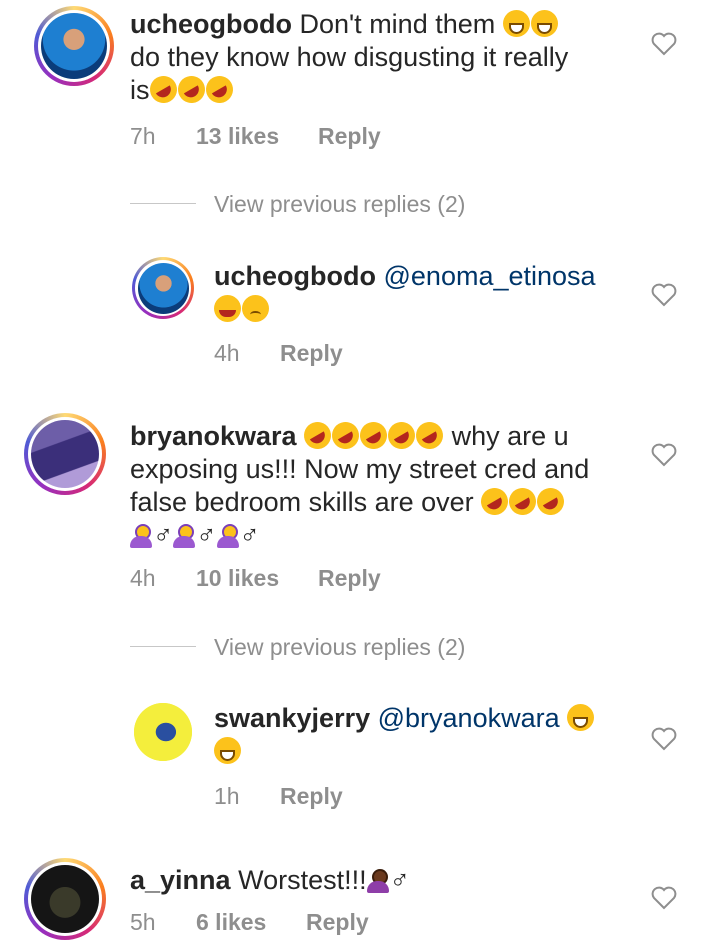 The width and height of the screenshot is (720, 949). I want to click on reply-text: swankyjerry @bryanokwara, so click(424, 735).